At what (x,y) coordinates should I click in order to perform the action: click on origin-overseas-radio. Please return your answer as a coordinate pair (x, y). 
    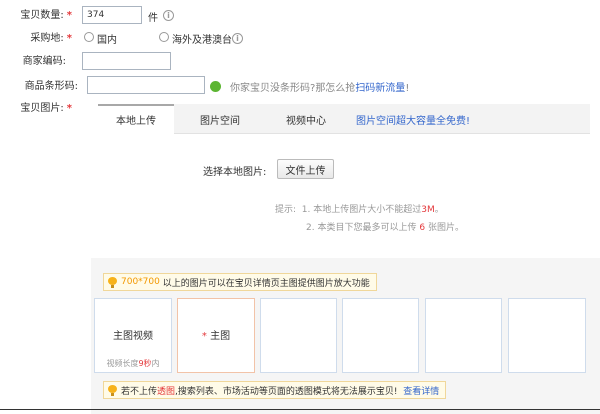
    Looking at the image, I should click on (164, 37).